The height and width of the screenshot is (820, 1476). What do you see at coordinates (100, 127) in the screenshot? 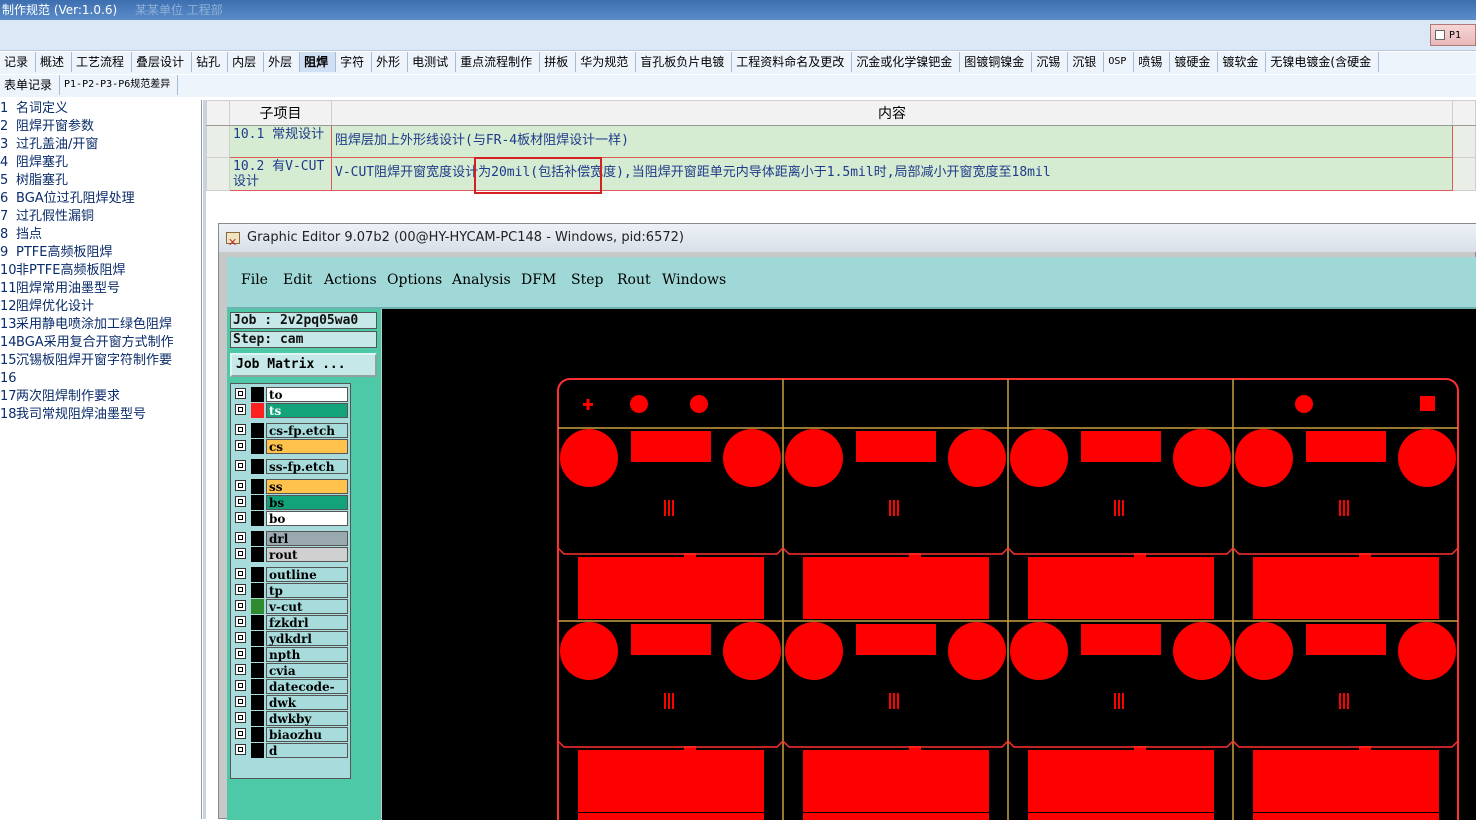
I see `list-item: 2 阻焊开窗参数` at bounding box center [100, 127].